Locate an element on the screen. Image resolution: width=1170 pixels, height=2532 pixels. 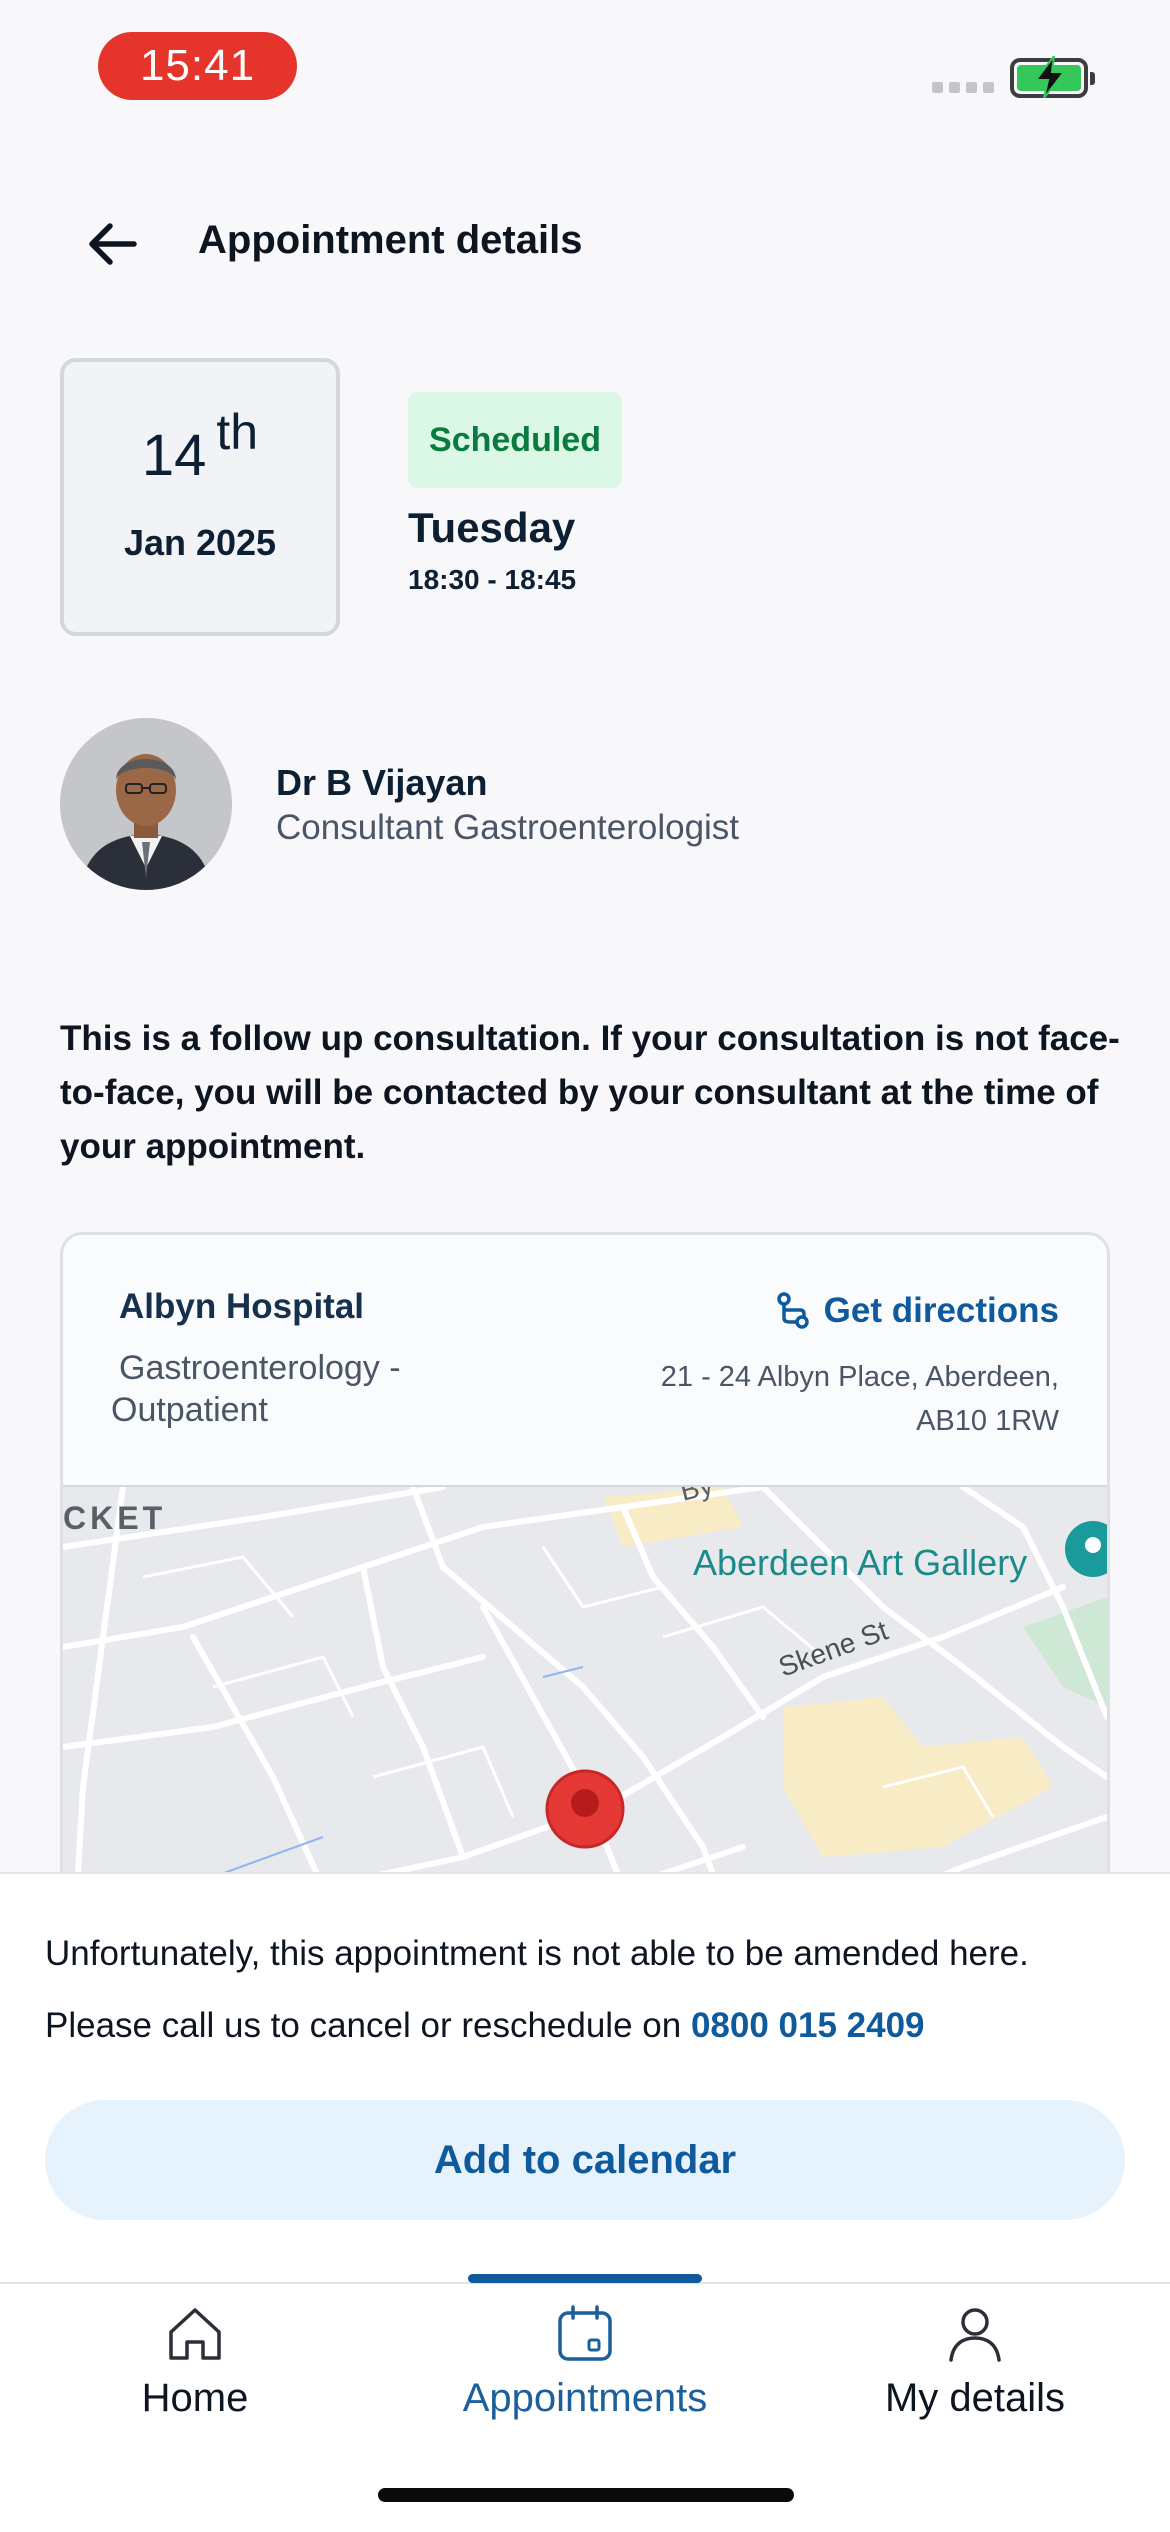
active-tab-indicator is located at coordinates (585, 2278).